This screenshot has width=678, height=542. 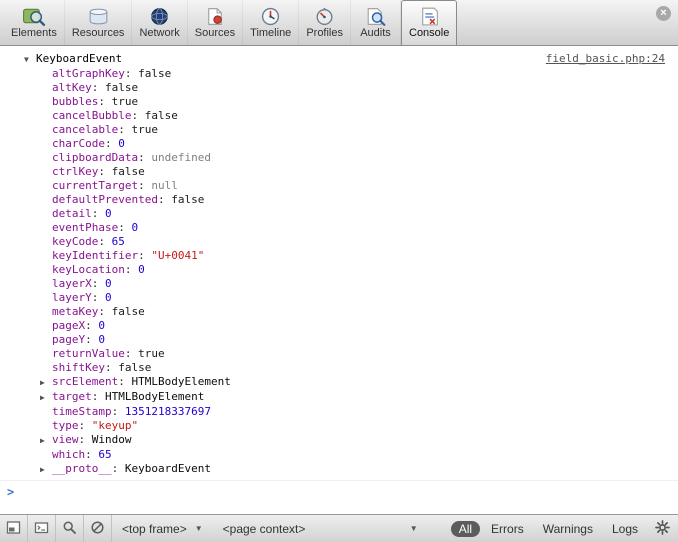 I want to click on tab-audits: Audits, so click(x=376, y=22).